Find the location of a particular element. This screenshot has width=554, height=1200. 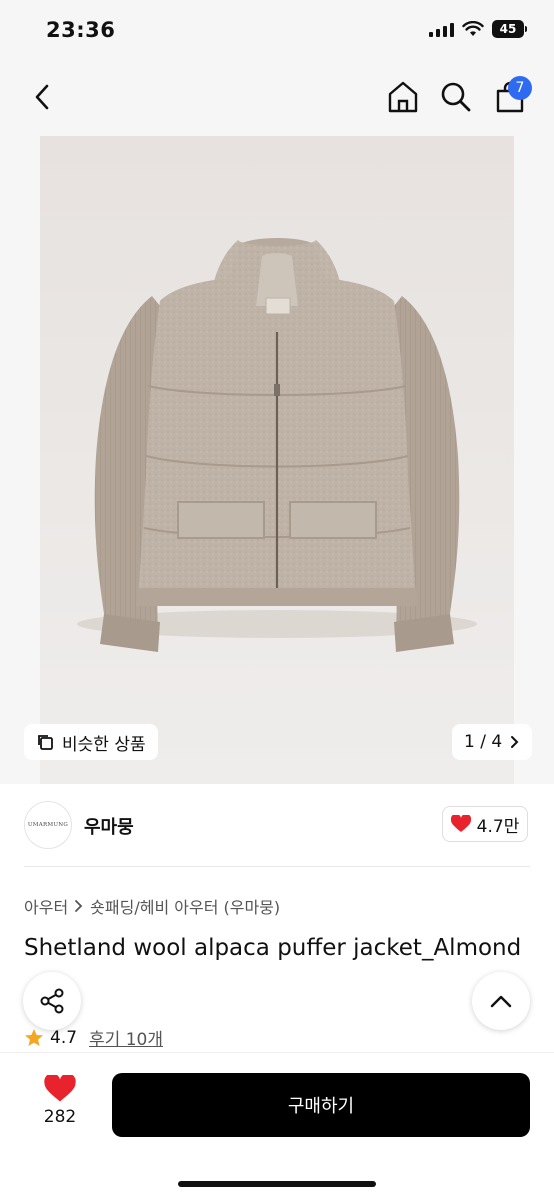

status-bar: 23:36 45 is located at coordinates (277, 30).